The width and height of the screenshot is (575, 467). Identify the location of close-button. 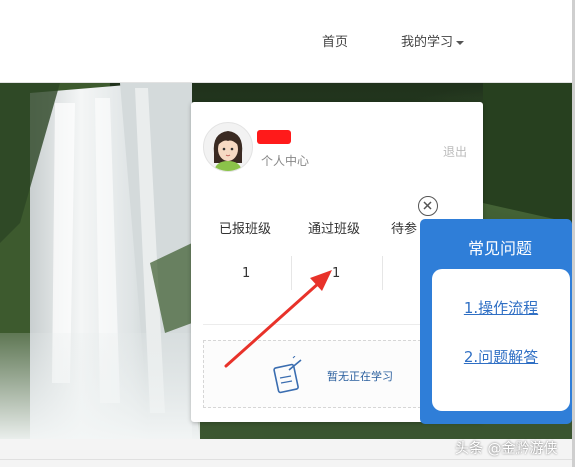
(428, 206).